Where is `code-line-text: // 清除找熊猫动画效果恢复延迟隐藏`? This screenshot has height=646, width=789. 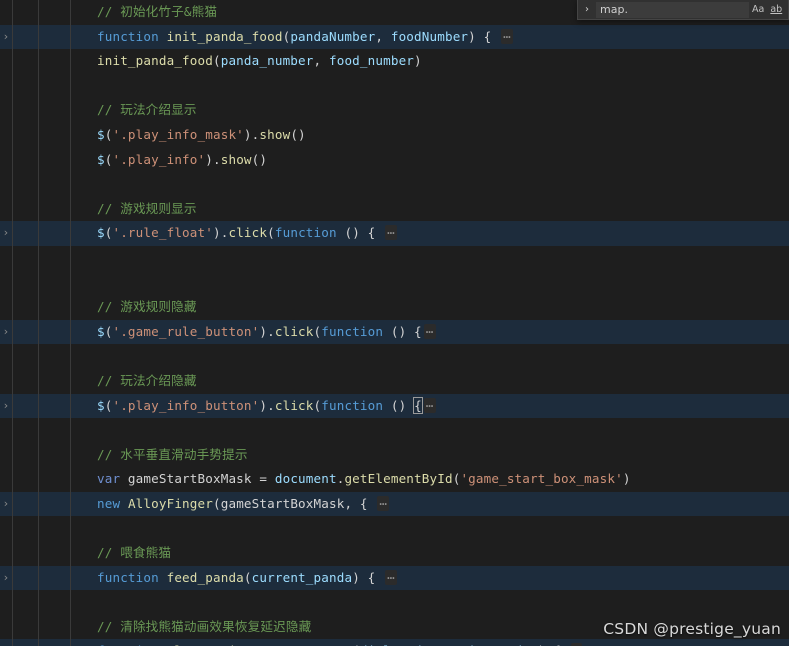
code-line-text: // 清除找熊猫动画效果恢复延迟隐藏 is located at coordinates (204, 627).